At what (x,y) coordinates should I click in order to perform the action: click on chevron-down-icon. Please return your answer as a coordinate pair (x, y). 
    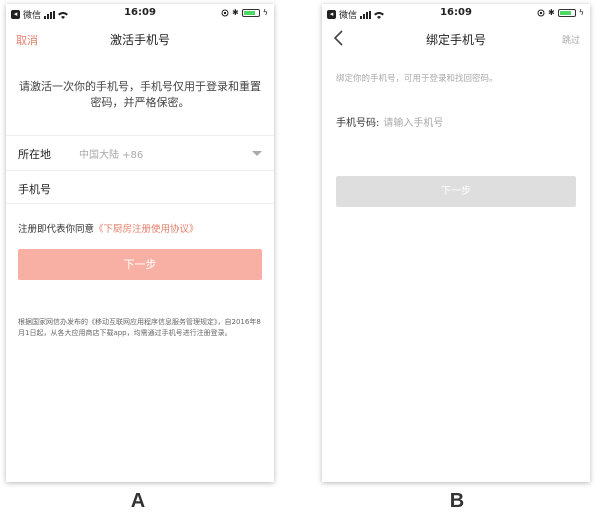
    Looking at the image, I should click on (257, 153).